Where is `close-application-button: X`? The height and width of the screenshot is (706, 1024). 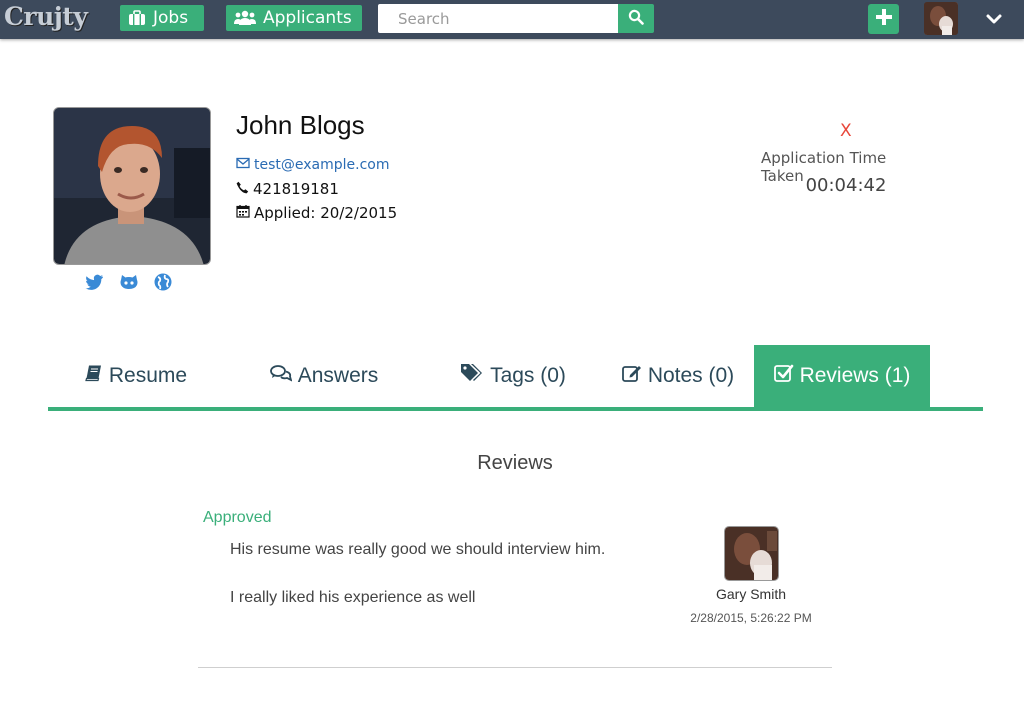 close-application-button: X is located at coordinates (846, 131).